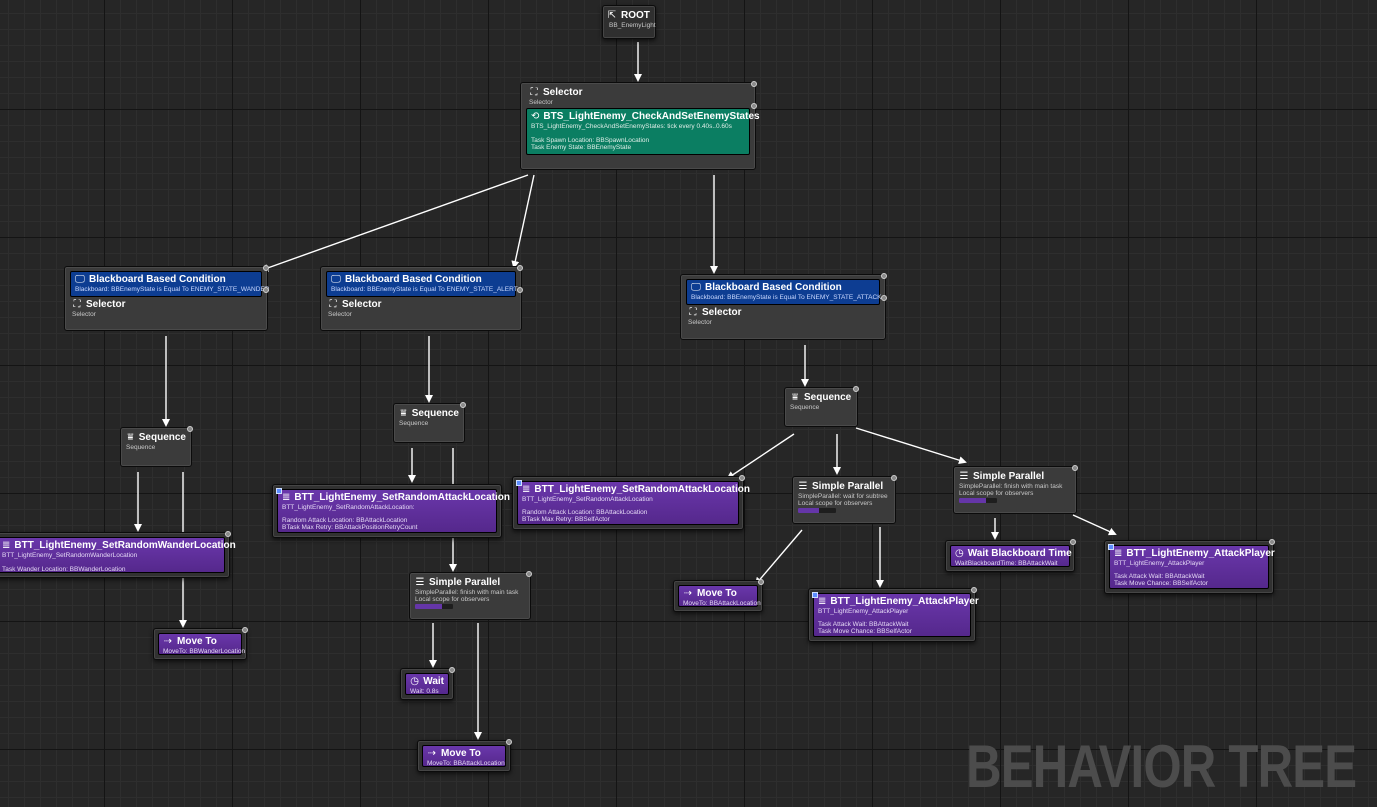 The height and width of the screenshot is (807, 1377). What do you see at coordinates (535, 116) in the screenshot?
I see `service-icon: ⟲` at bounding box center [535, 116].